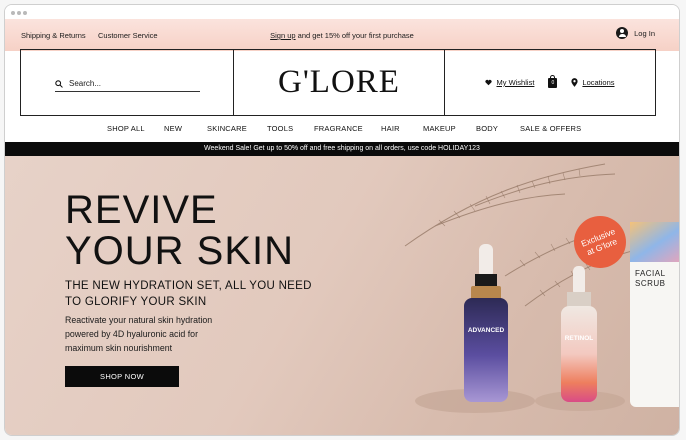 The image size is (686, 440). I want to click on advanced-bottle-label: ADVANCED, so click(486, 330).